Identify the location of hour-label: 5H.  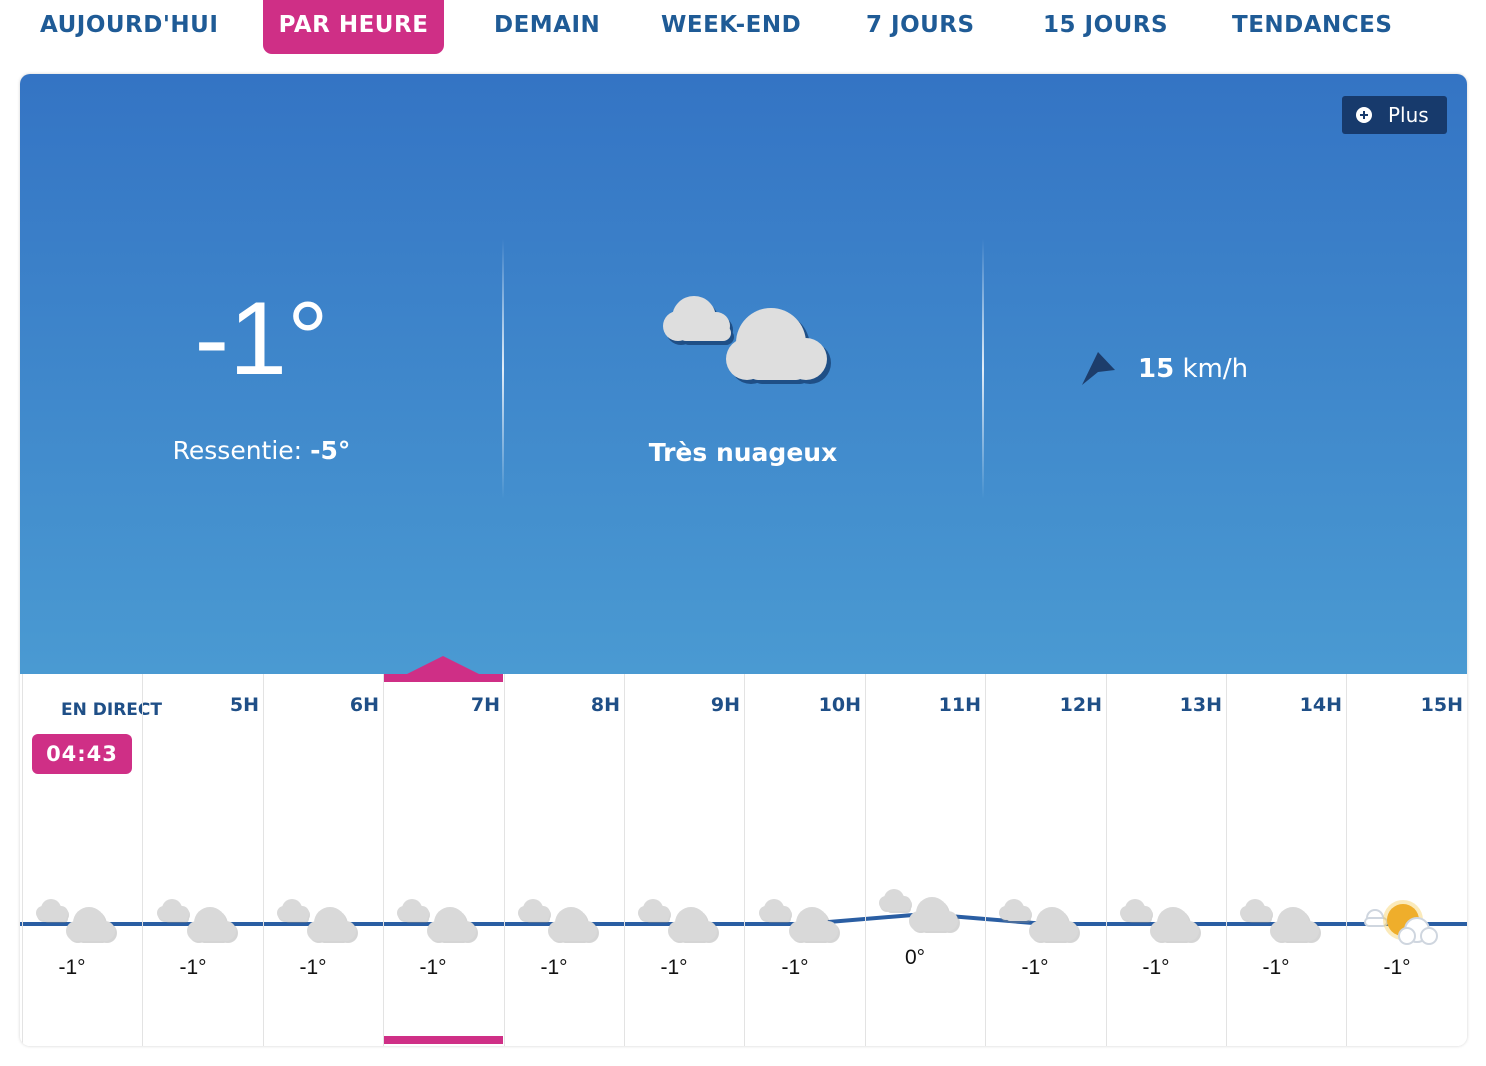
(201, 705).